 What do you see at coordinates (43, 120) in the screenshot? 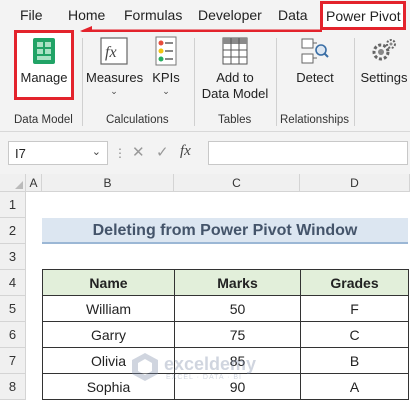
I see `group-label-data-model: Data Model` at bounding box center [43, 120].